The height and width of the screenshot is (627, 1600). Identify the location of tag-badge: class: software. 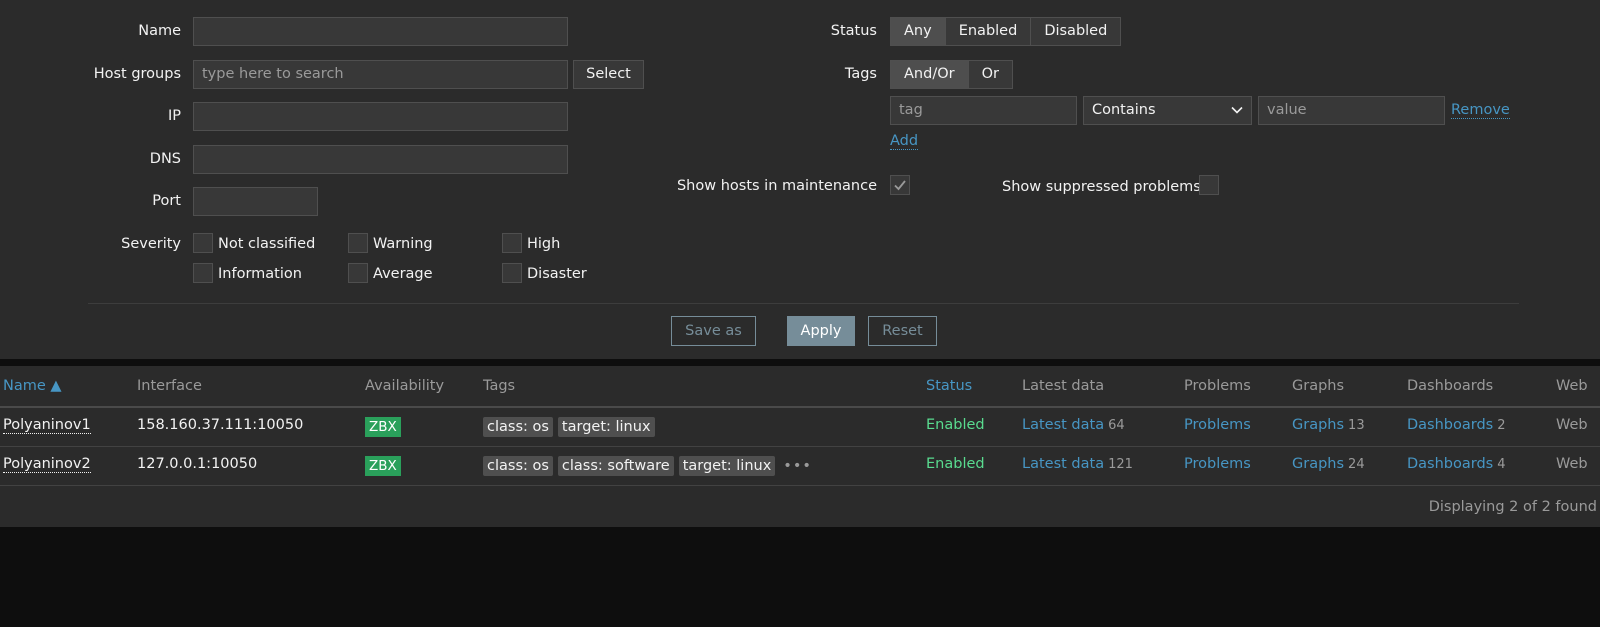
(615, 466).